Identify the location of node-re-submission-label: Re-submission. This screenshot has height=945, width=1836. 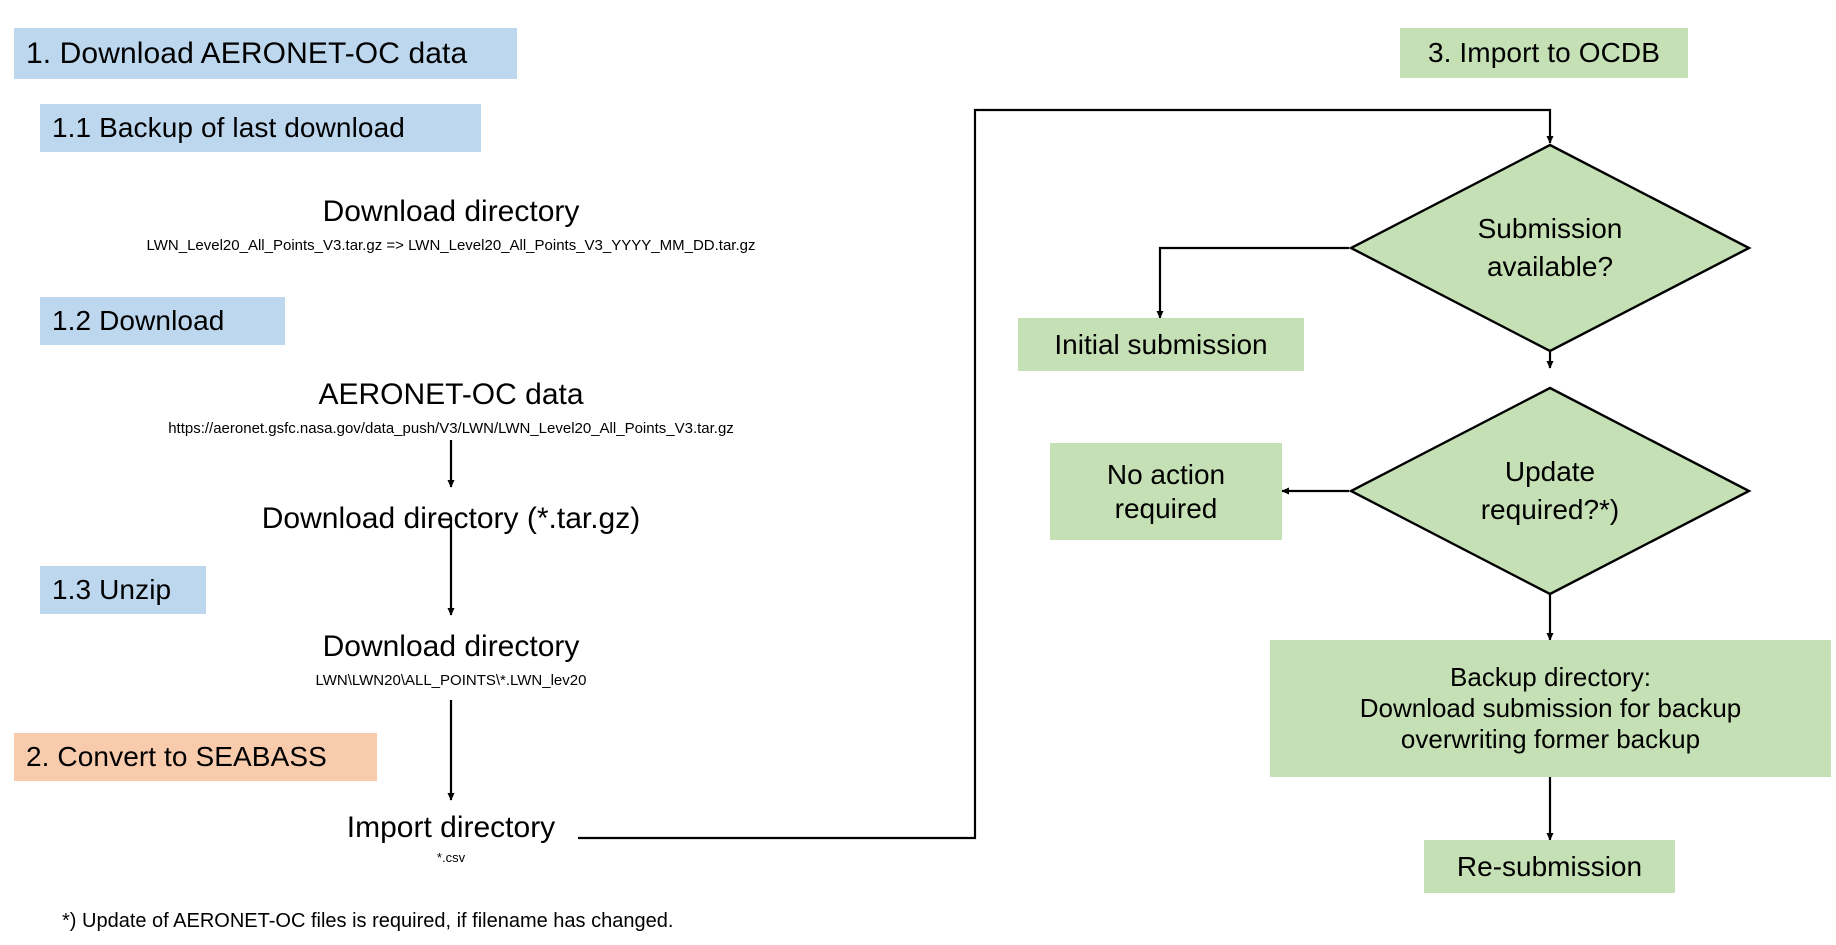
(1549, 866).